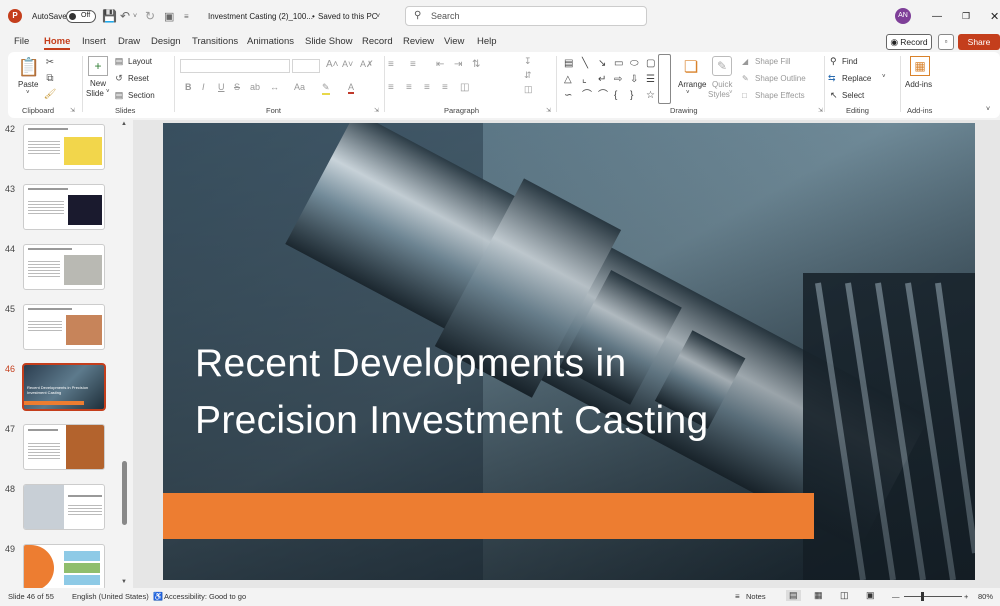 The width and height of the screenshot is (1000, 606). What do you see at coordinates (110, 596) in the screenshot?
I see `language-indicator: English (United States)` at bounding box center [110, 596].